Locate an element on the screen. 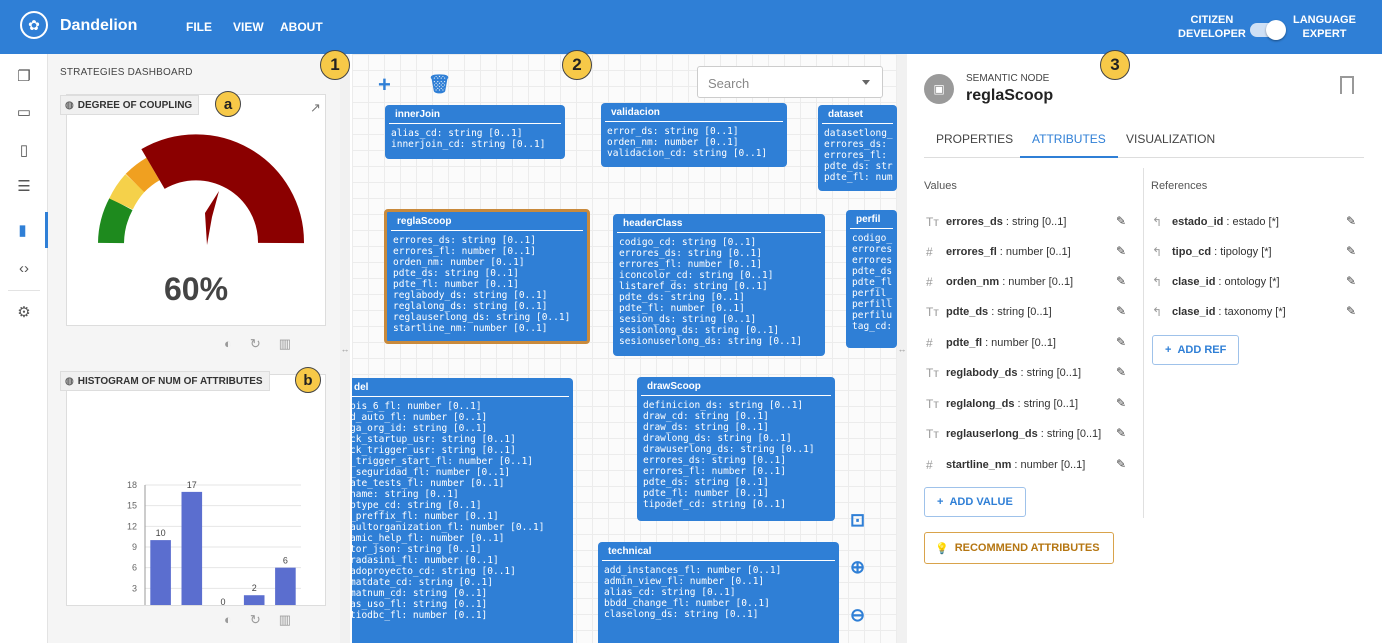 The height and width of the screenshot is (643, 1382). chart-icon: ▮ is located at coordinates (24, 230).